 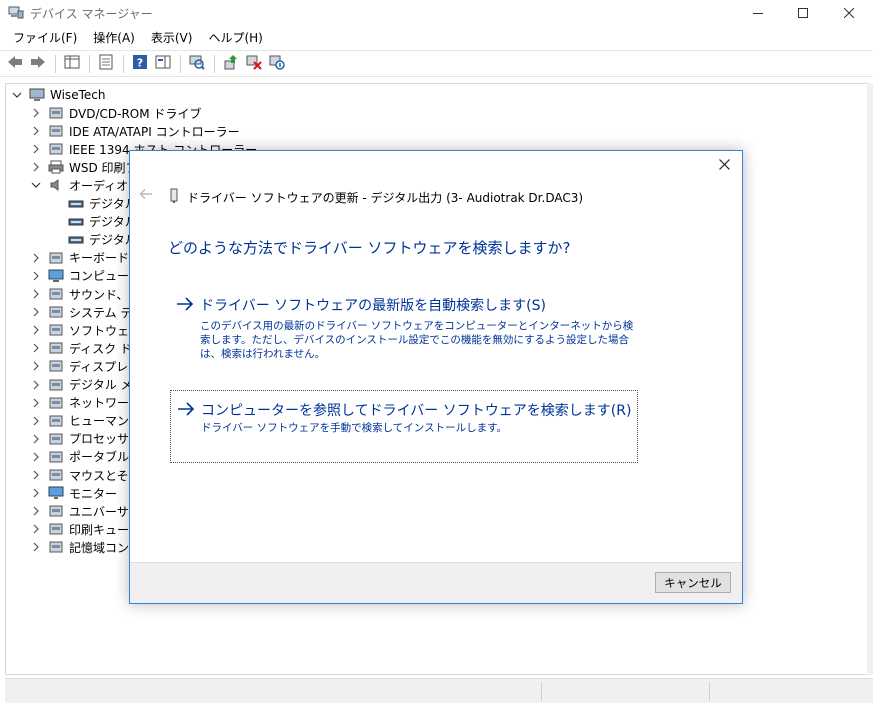 What do you see at coordinates (56, 529) in the screenshot?
I see `print-queue-icon` at bounding box center [56, 529].